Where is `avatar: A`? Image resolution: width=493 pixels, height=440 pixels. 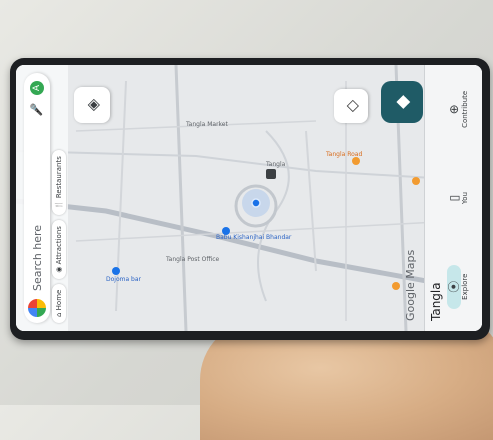 avatar: A is located at coordinates (37, 88).